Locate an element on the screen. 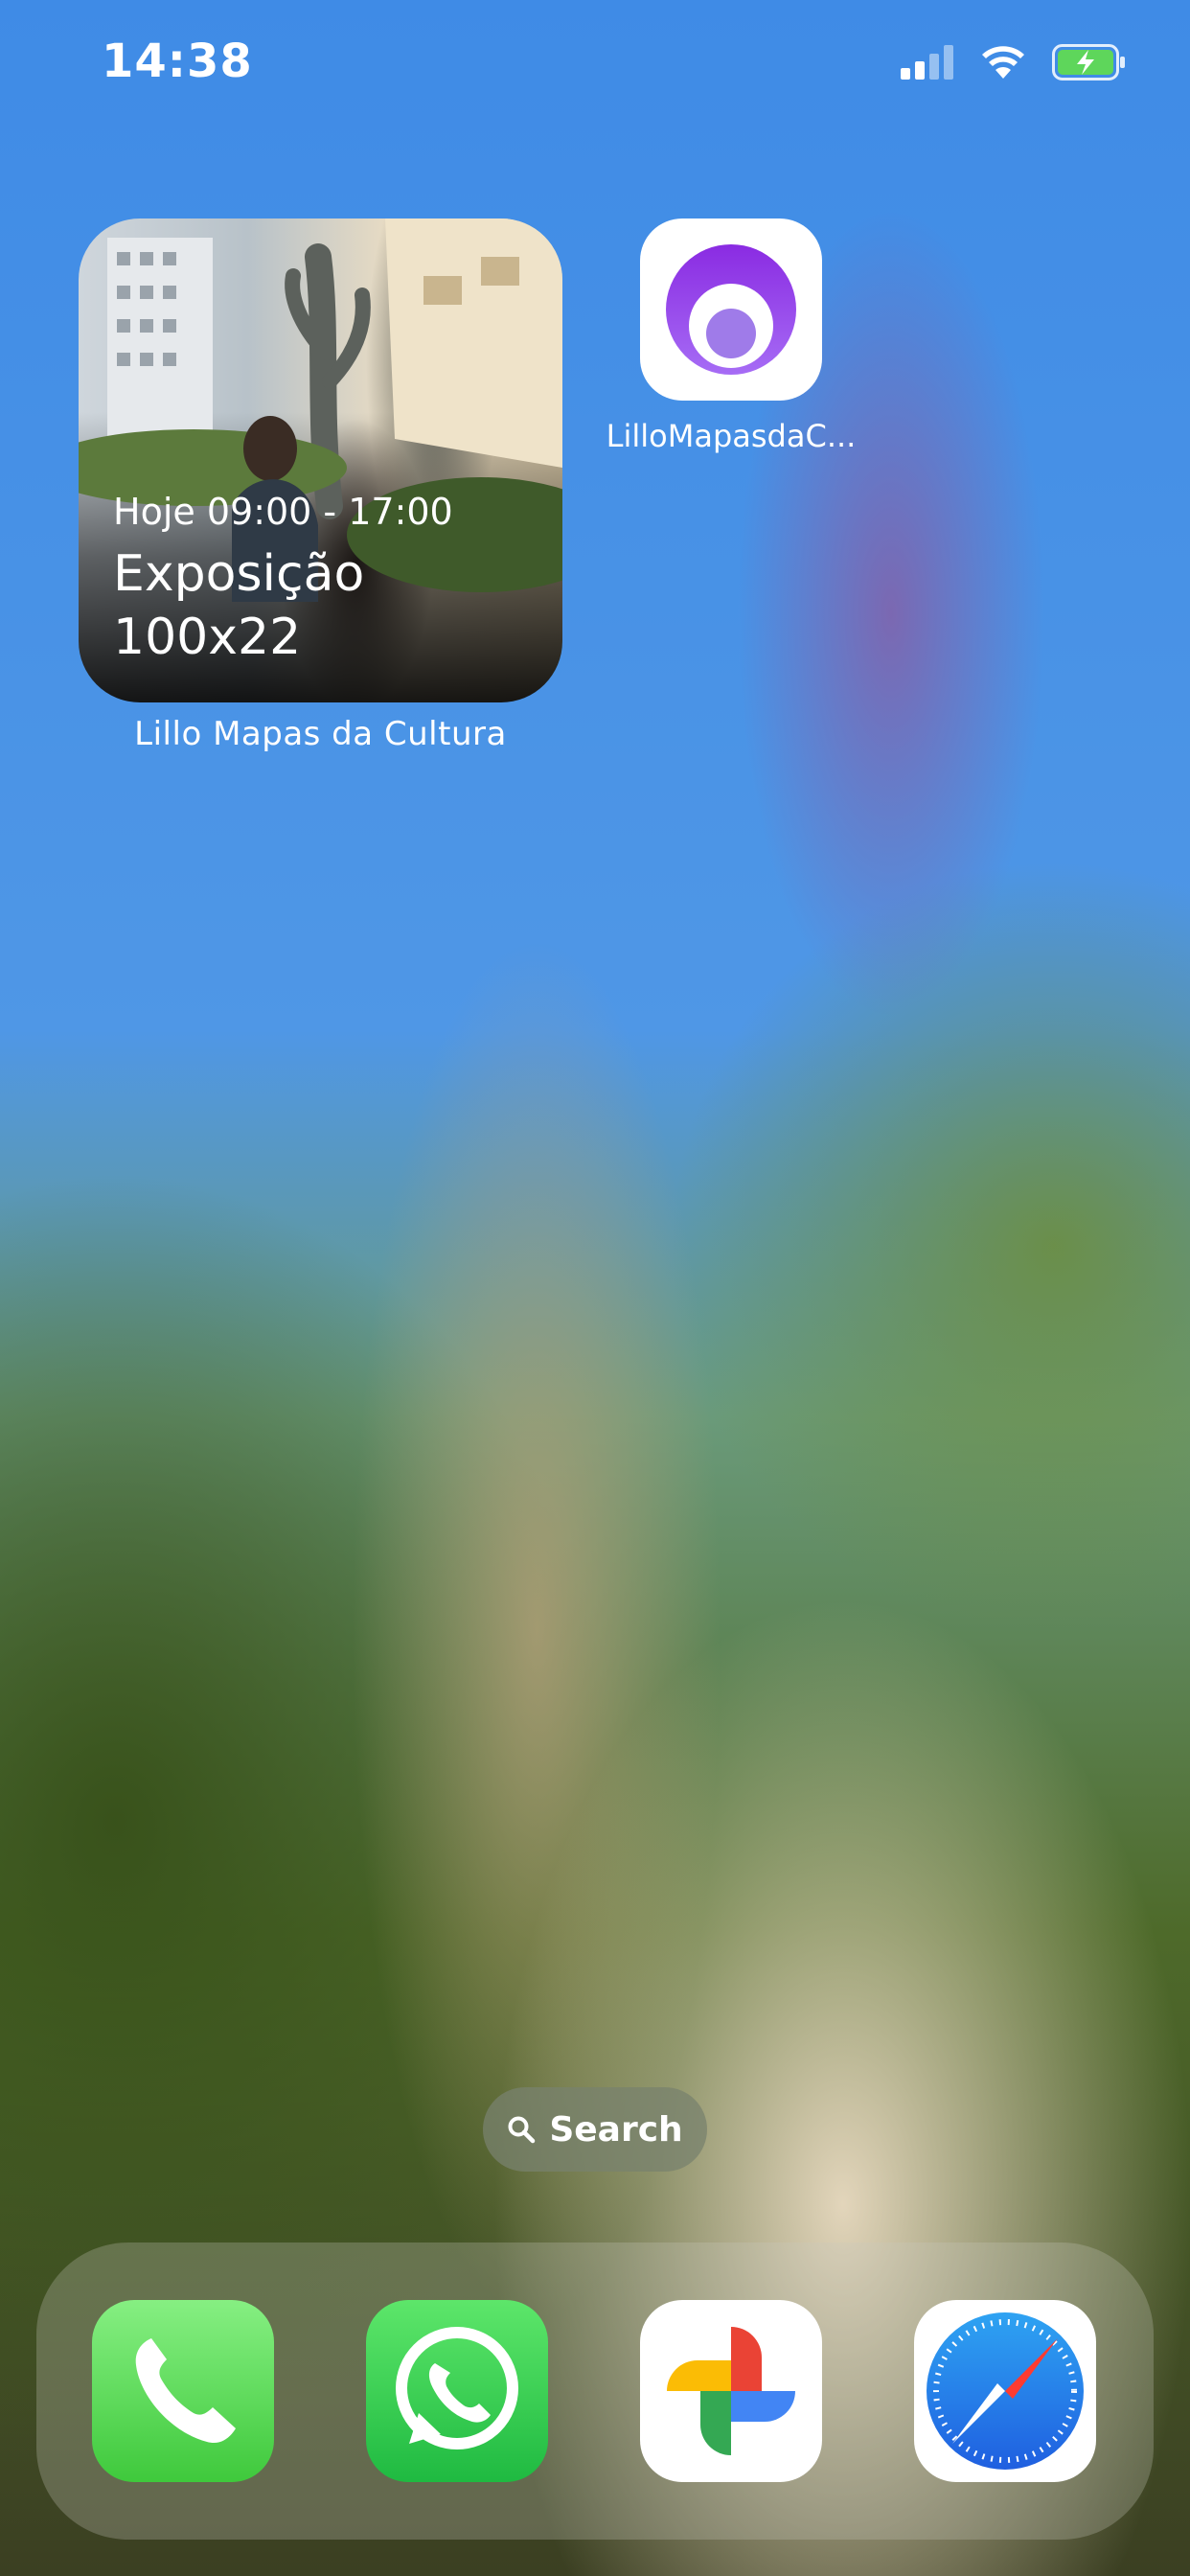 This screenshot has height=2576, width=1190. search-button: Search is located at coordinates (595, 2129).